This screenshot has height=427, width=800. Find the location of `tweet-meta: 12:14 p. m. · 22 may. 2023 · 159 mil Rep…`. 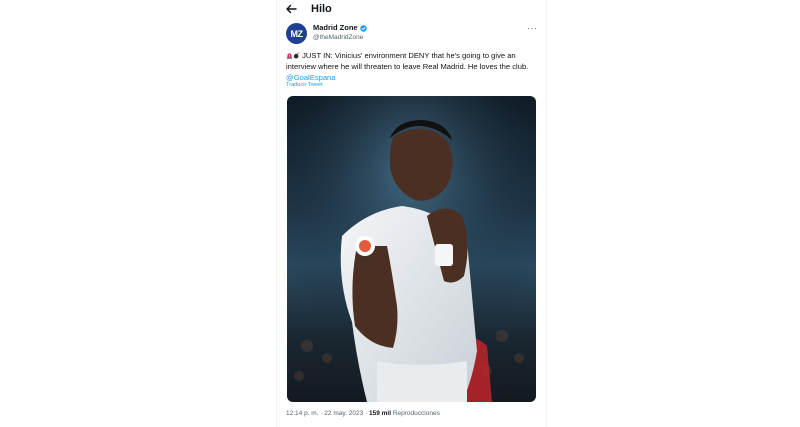

tweet-meta: 12:14 p. m. · 22 may. 2023 · 159 mil Rep… is located at coordinates (363, 413).